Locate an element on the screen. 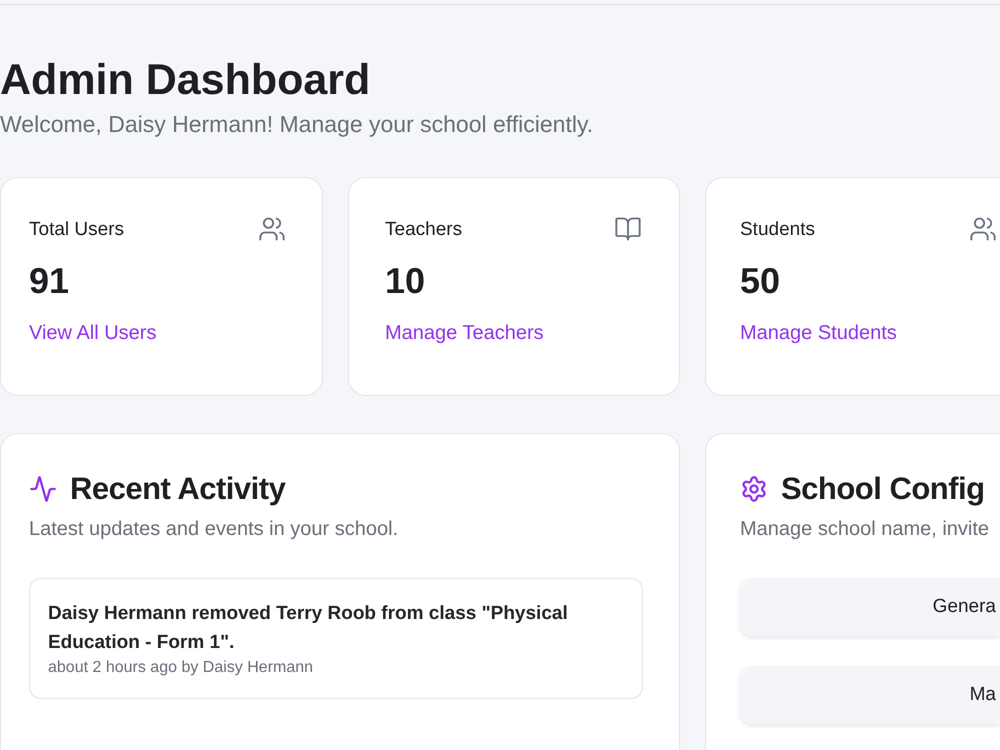 This screenshot has height=750, width=1000. card-title: Recent Activity is located at coordinates (178, 489).